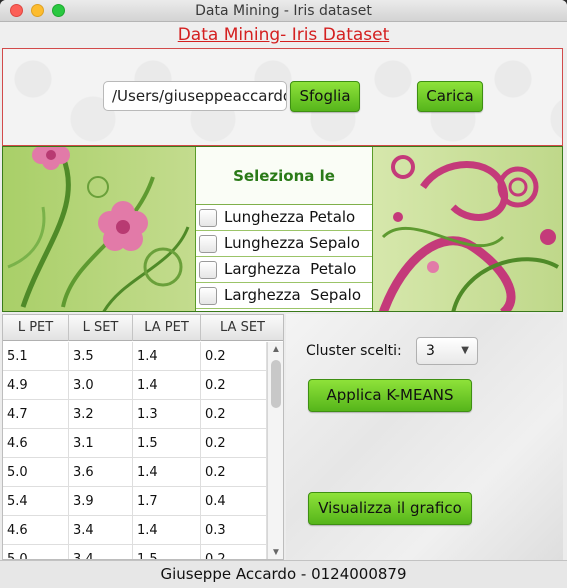 This screenshot has width=567, height=588. I want to click on table-cell: 3.9, so click(101, 501).